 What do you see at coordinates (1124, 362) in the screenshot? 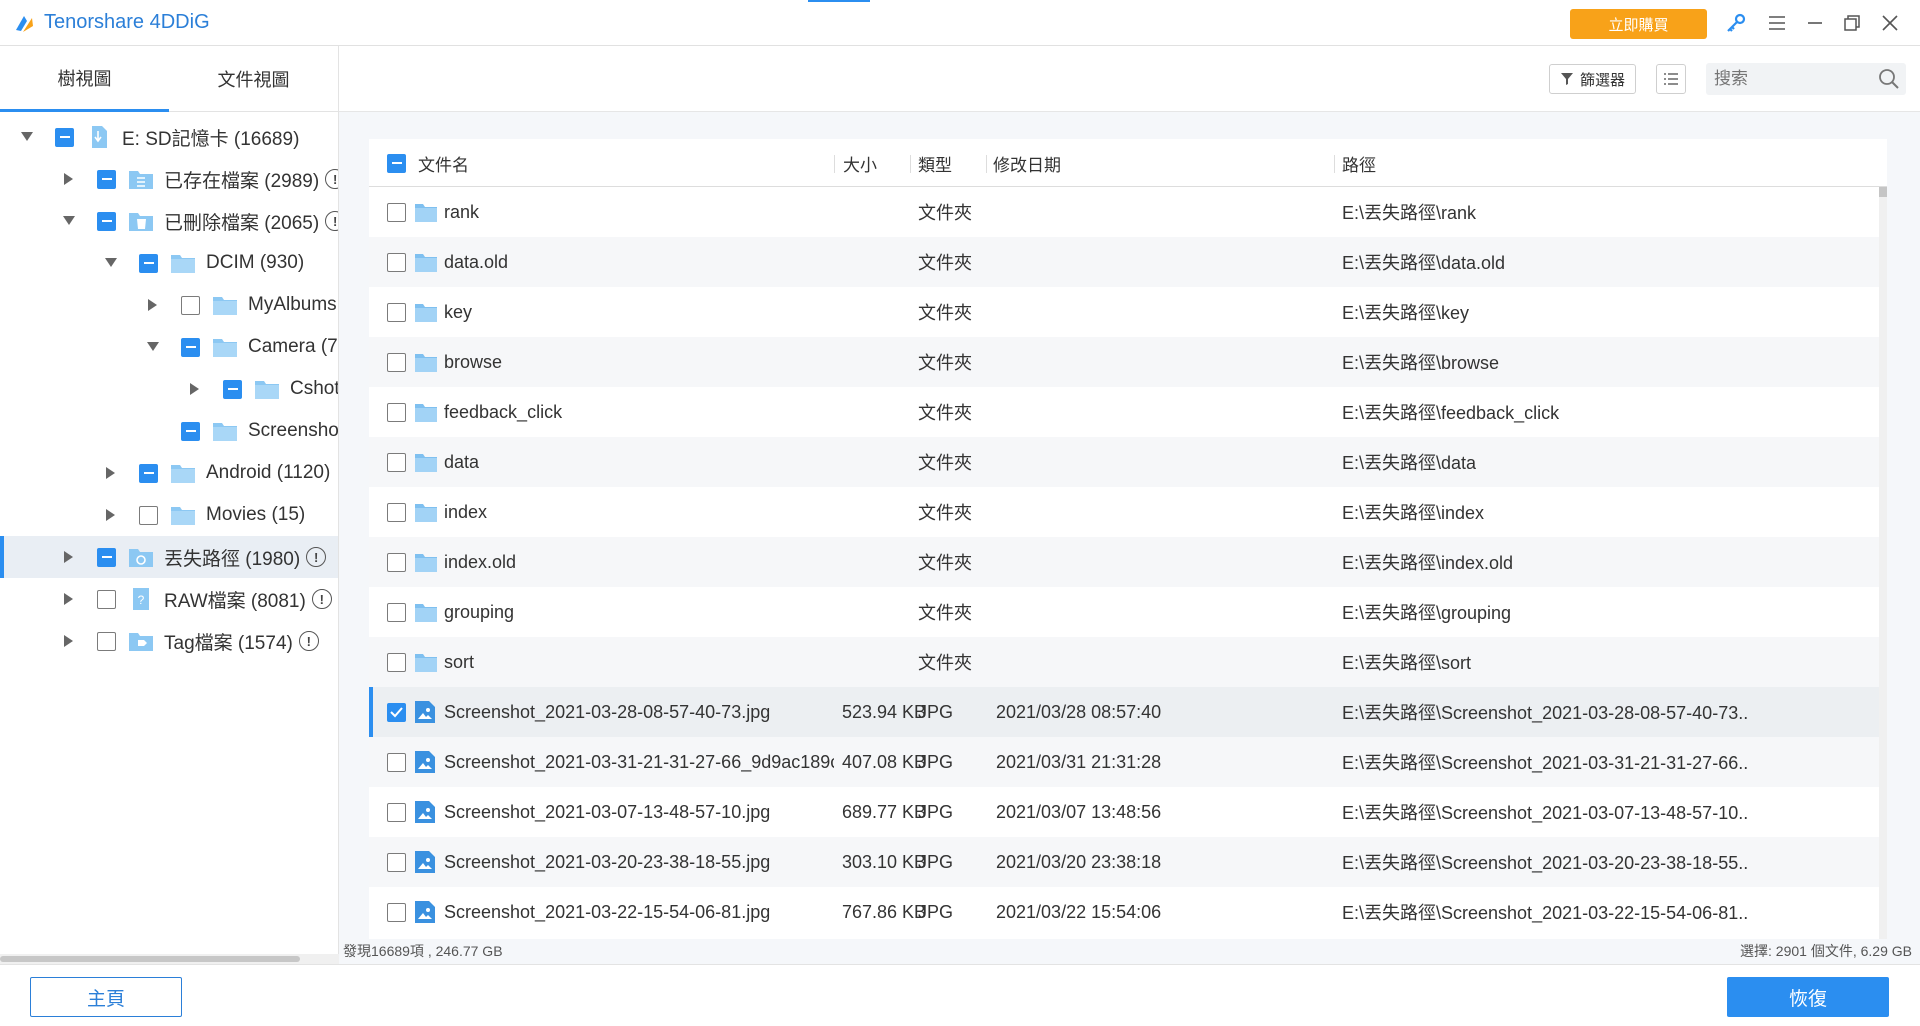
I see `table-row: browse 文件夾 E:\丟失路徑\browse` at bounding box center [1124, 362].